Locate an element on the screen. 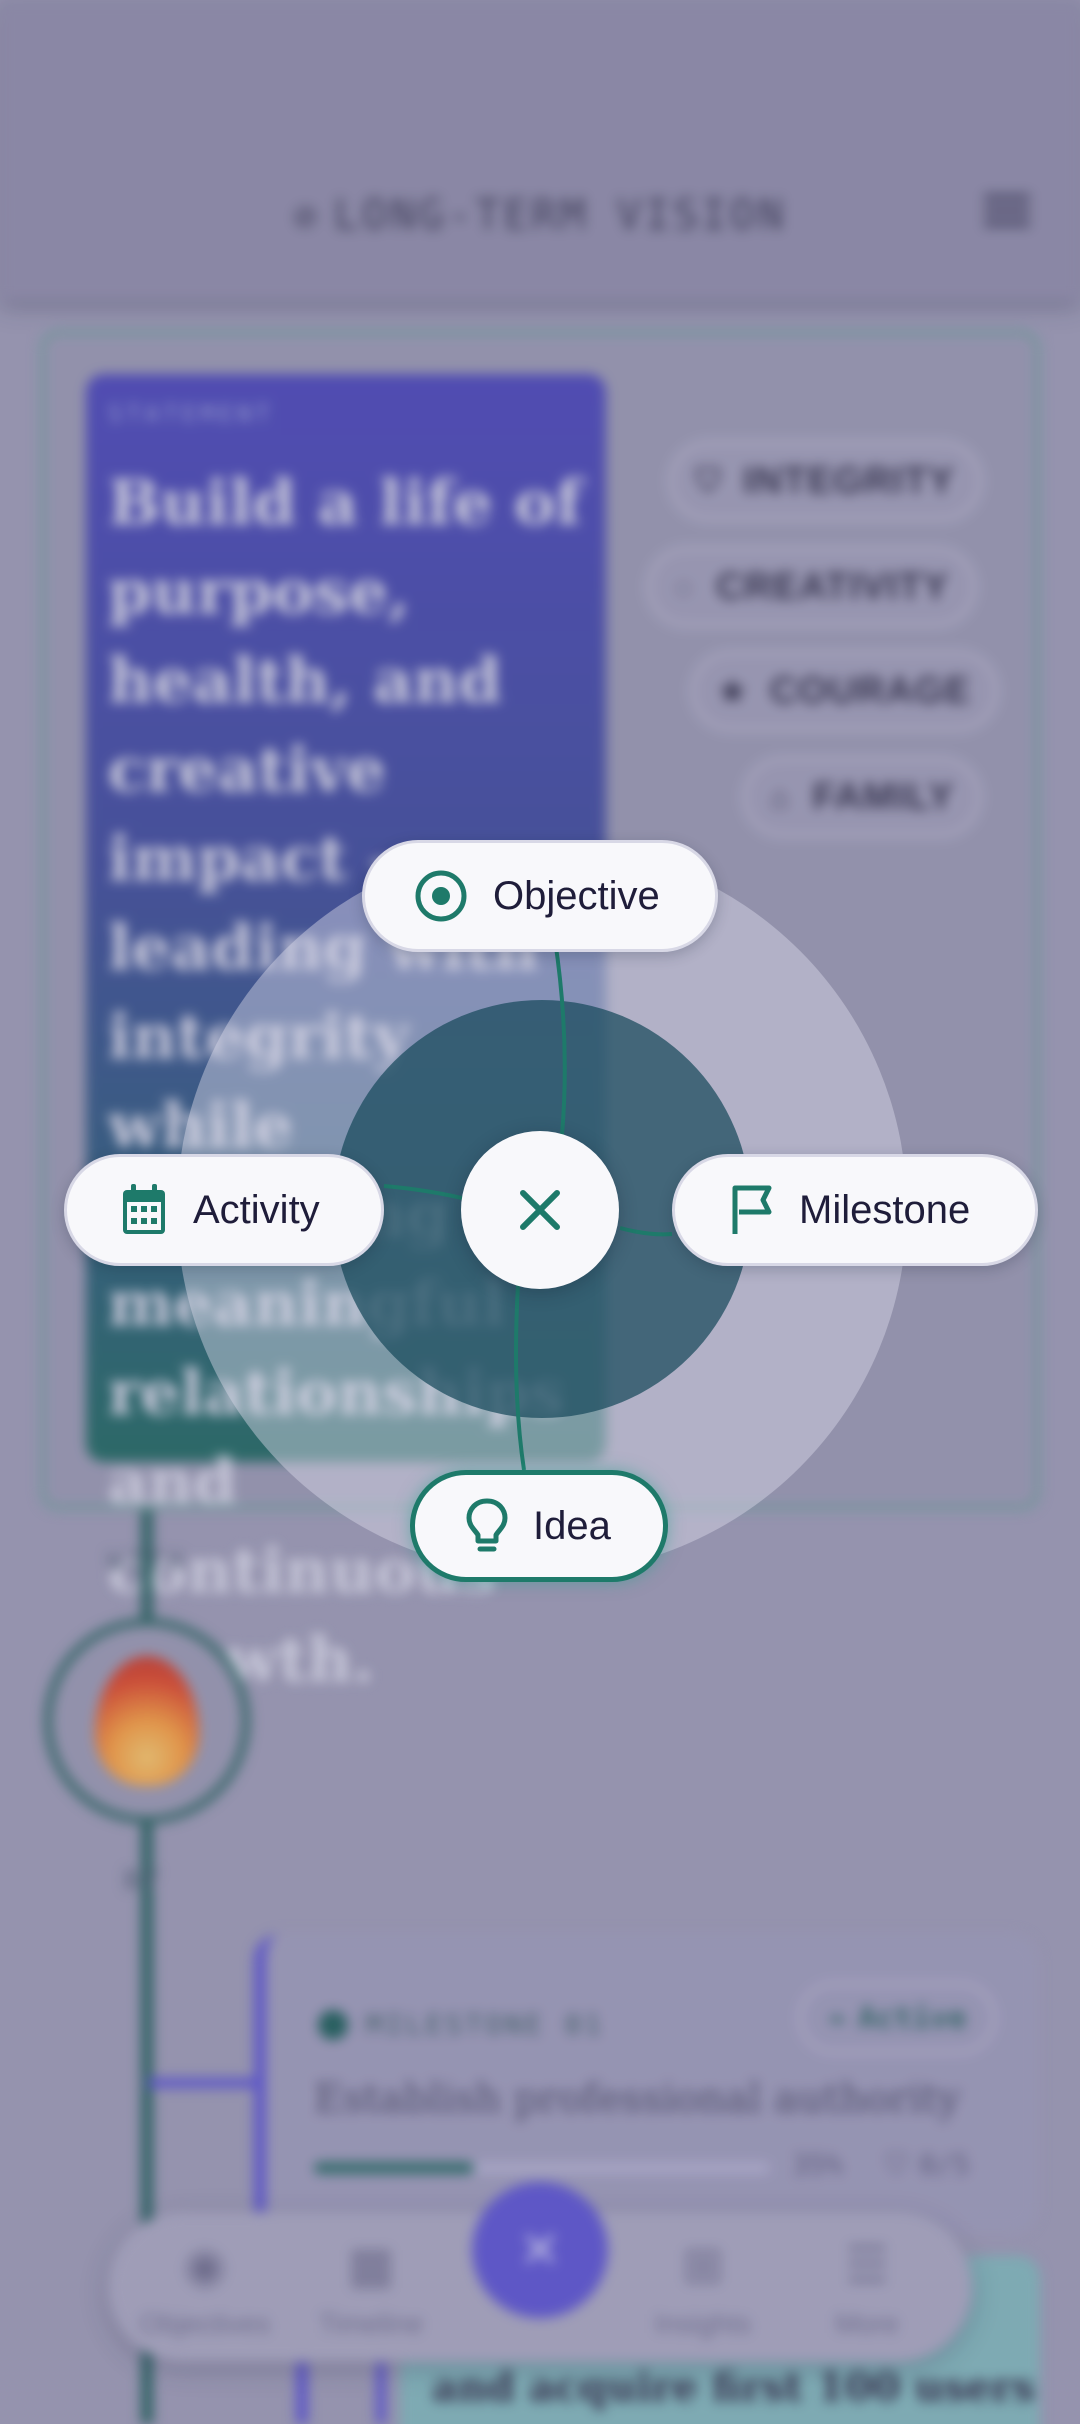 The width and height of the screenshot is (1080, 2424). add-activity-button: Activity is located at coordinates (224, 1210).